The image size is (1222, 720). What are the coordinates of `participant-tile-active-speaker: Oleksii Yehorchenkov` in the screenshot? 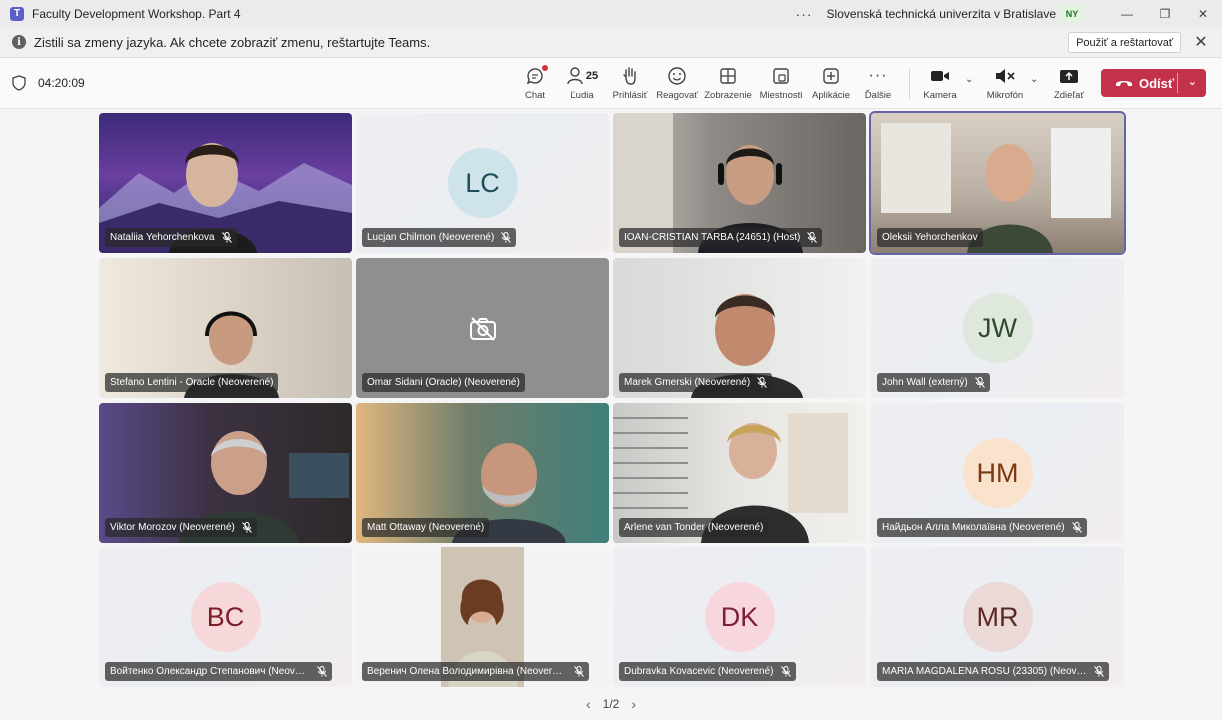 It's located at (997, 183).